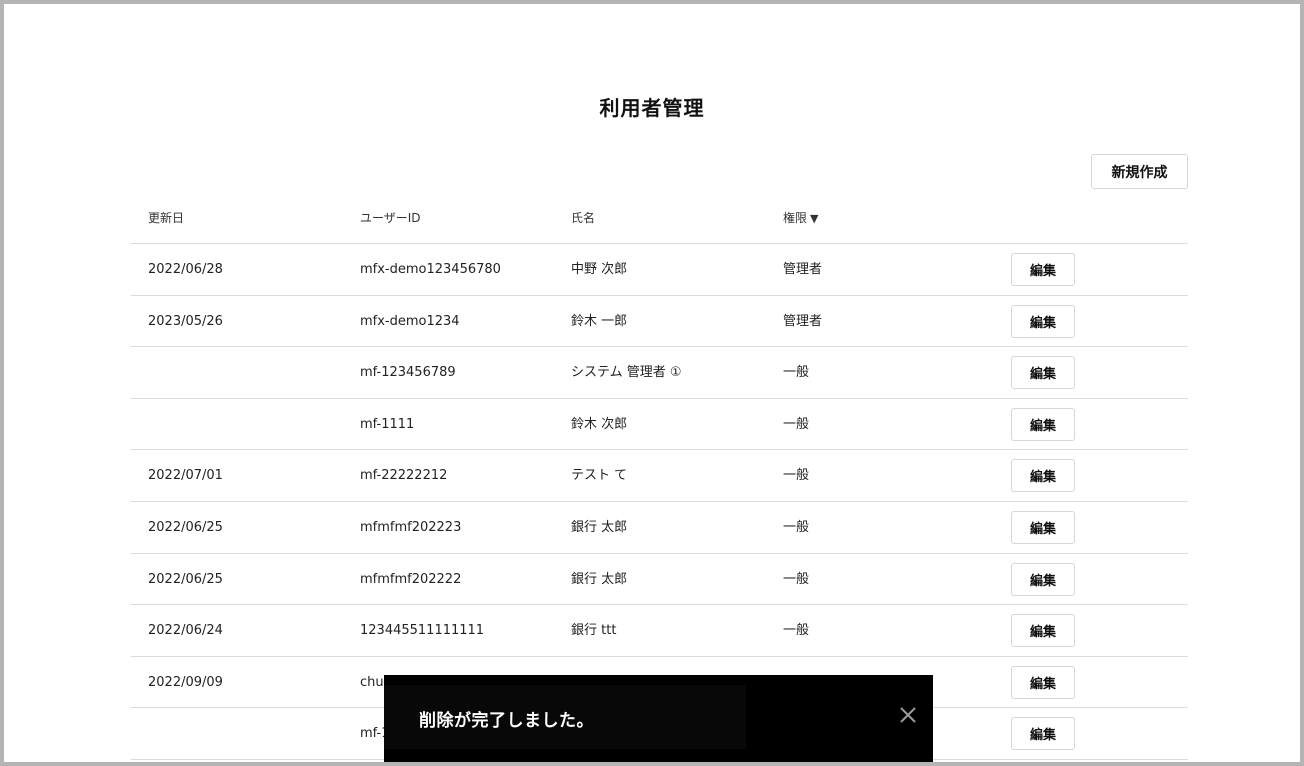  I want to click on cell-updated: 2023/05/26, so click(185, 321).